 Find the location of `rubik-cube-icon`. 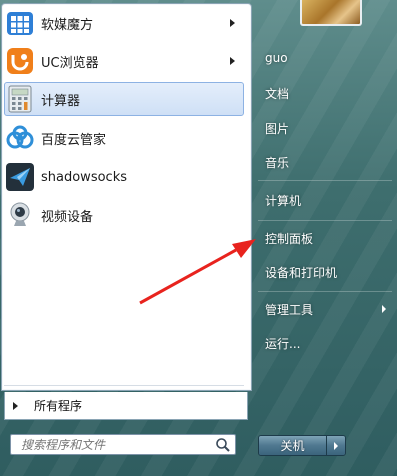

rubik-cube-icon is located at coordinates (20, 23).